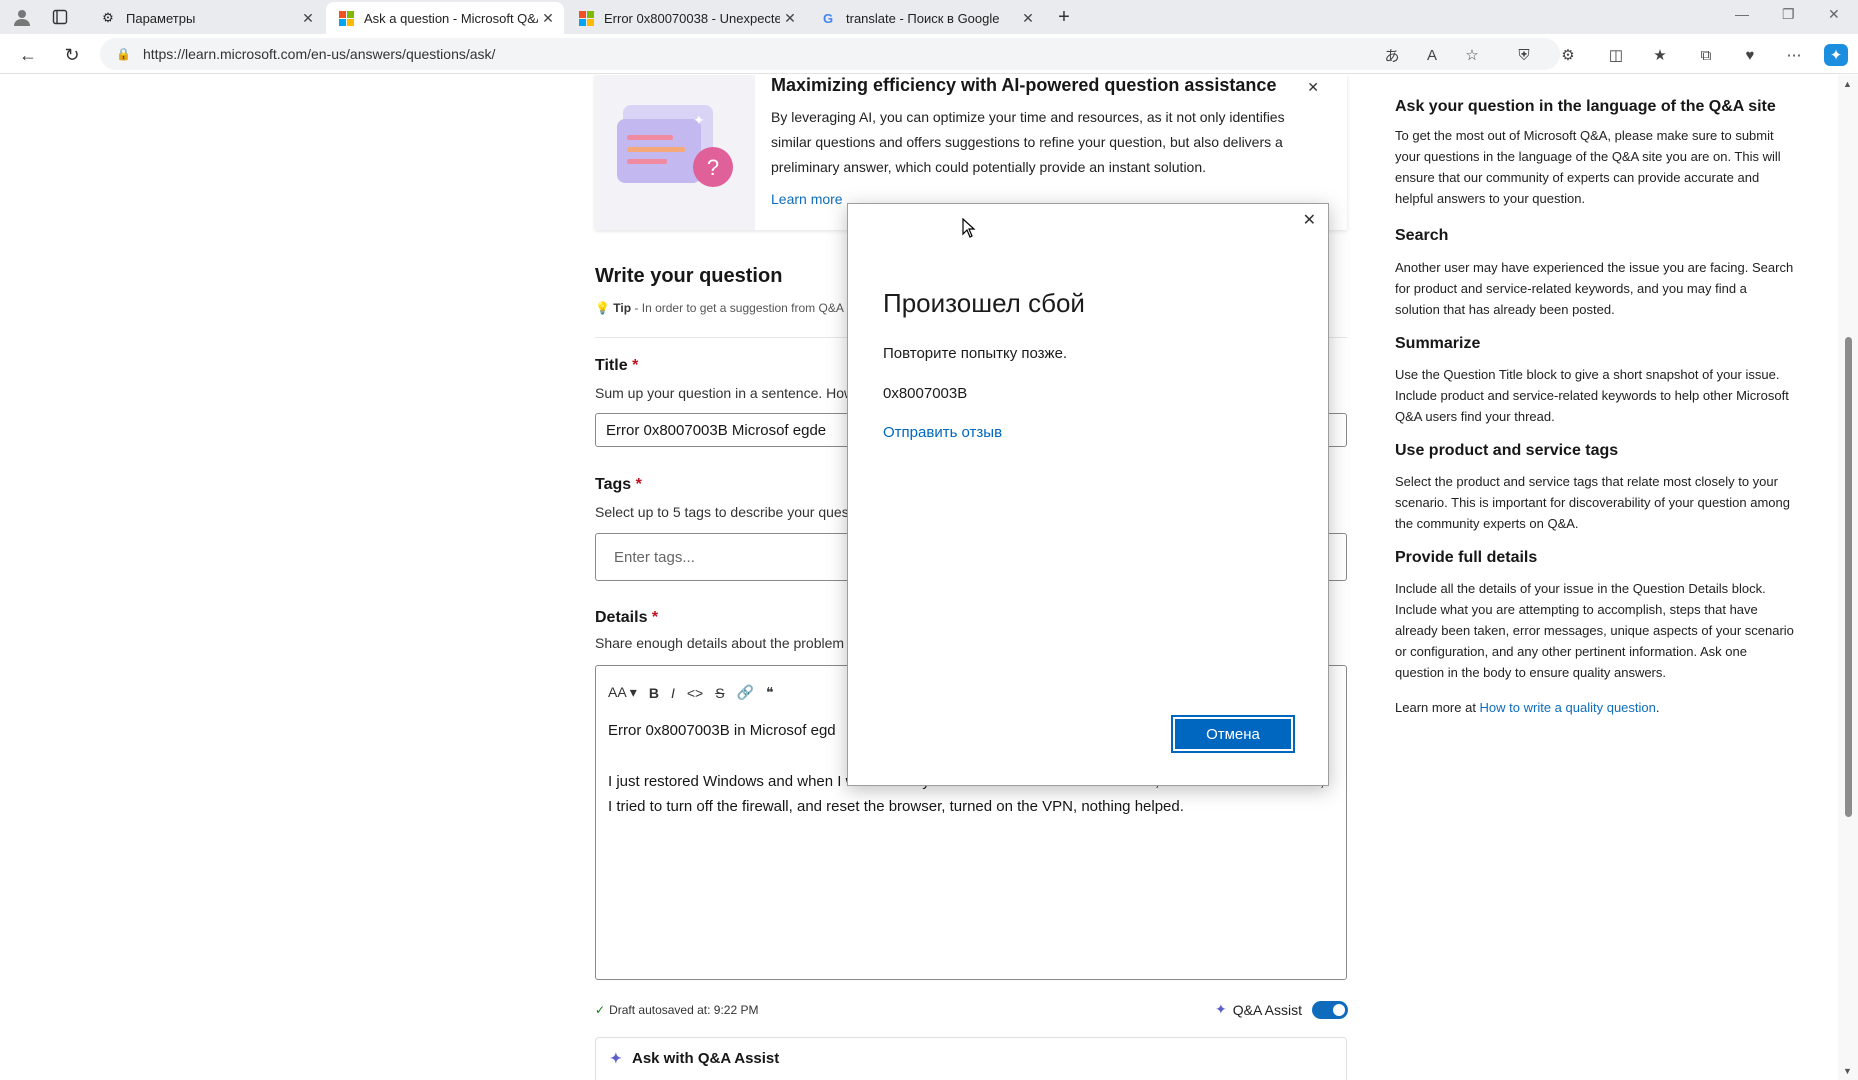 The image size is (1858, 1080). I want to click on sidebar-heading: Provide full details, so click(1466, 557).